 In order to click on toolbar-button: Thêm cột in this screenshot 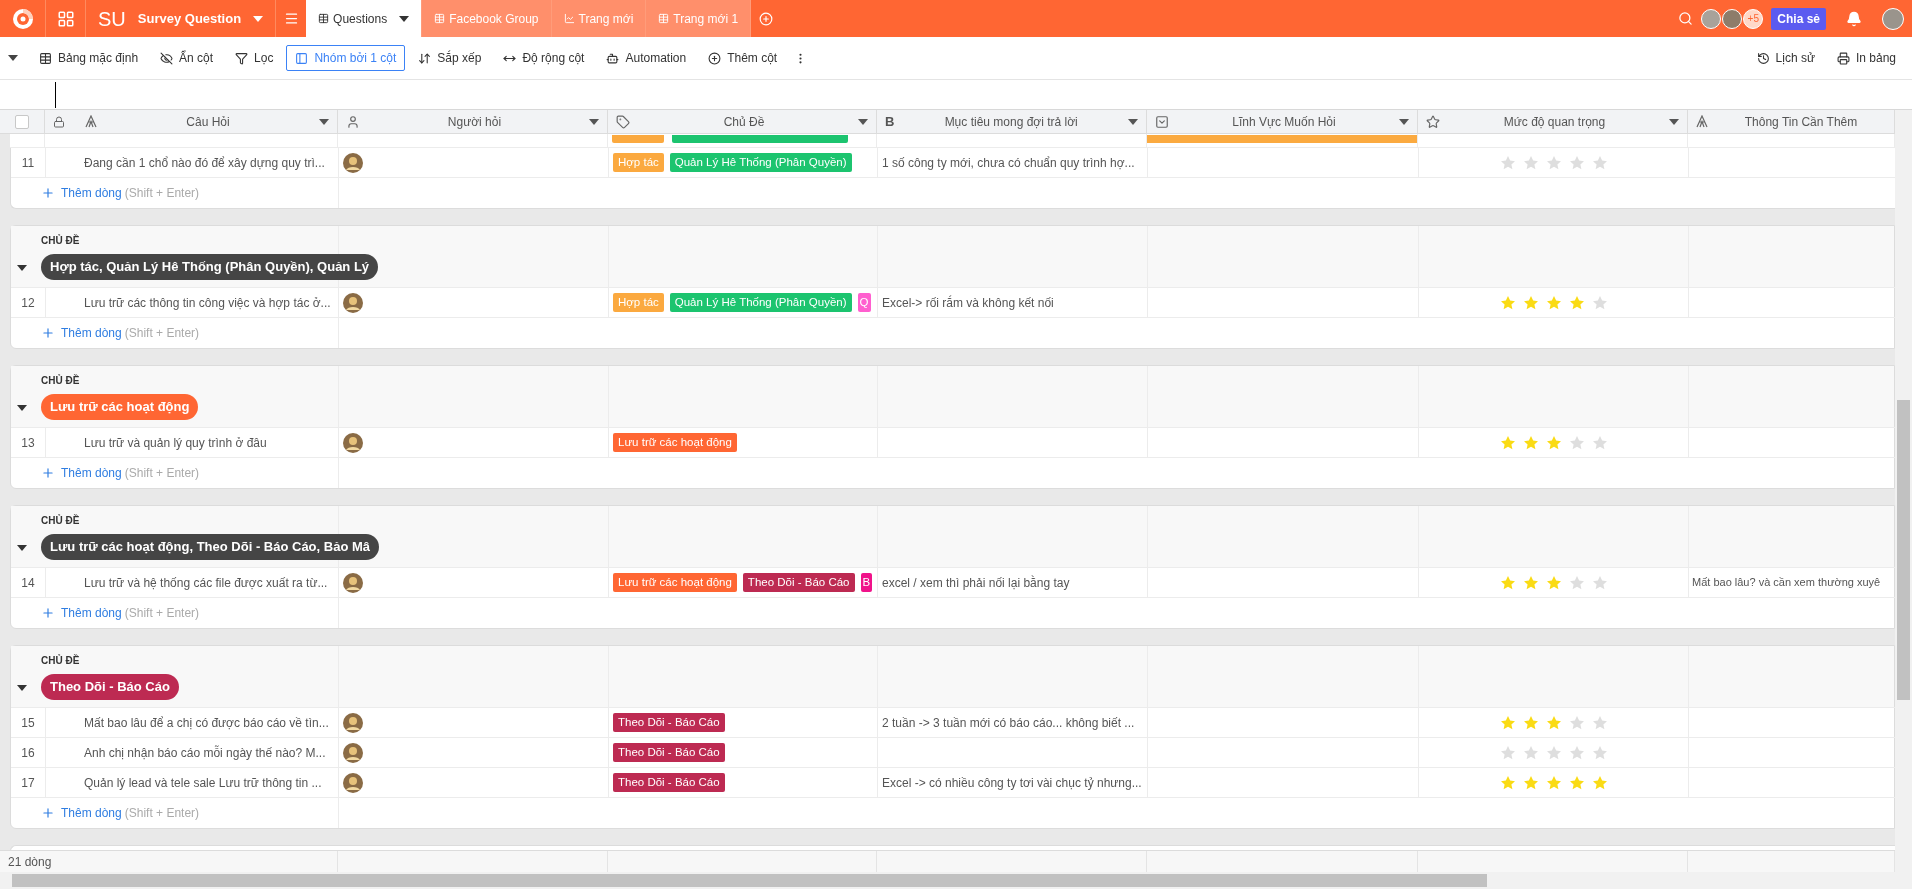, I will do `click(743, 58)`.